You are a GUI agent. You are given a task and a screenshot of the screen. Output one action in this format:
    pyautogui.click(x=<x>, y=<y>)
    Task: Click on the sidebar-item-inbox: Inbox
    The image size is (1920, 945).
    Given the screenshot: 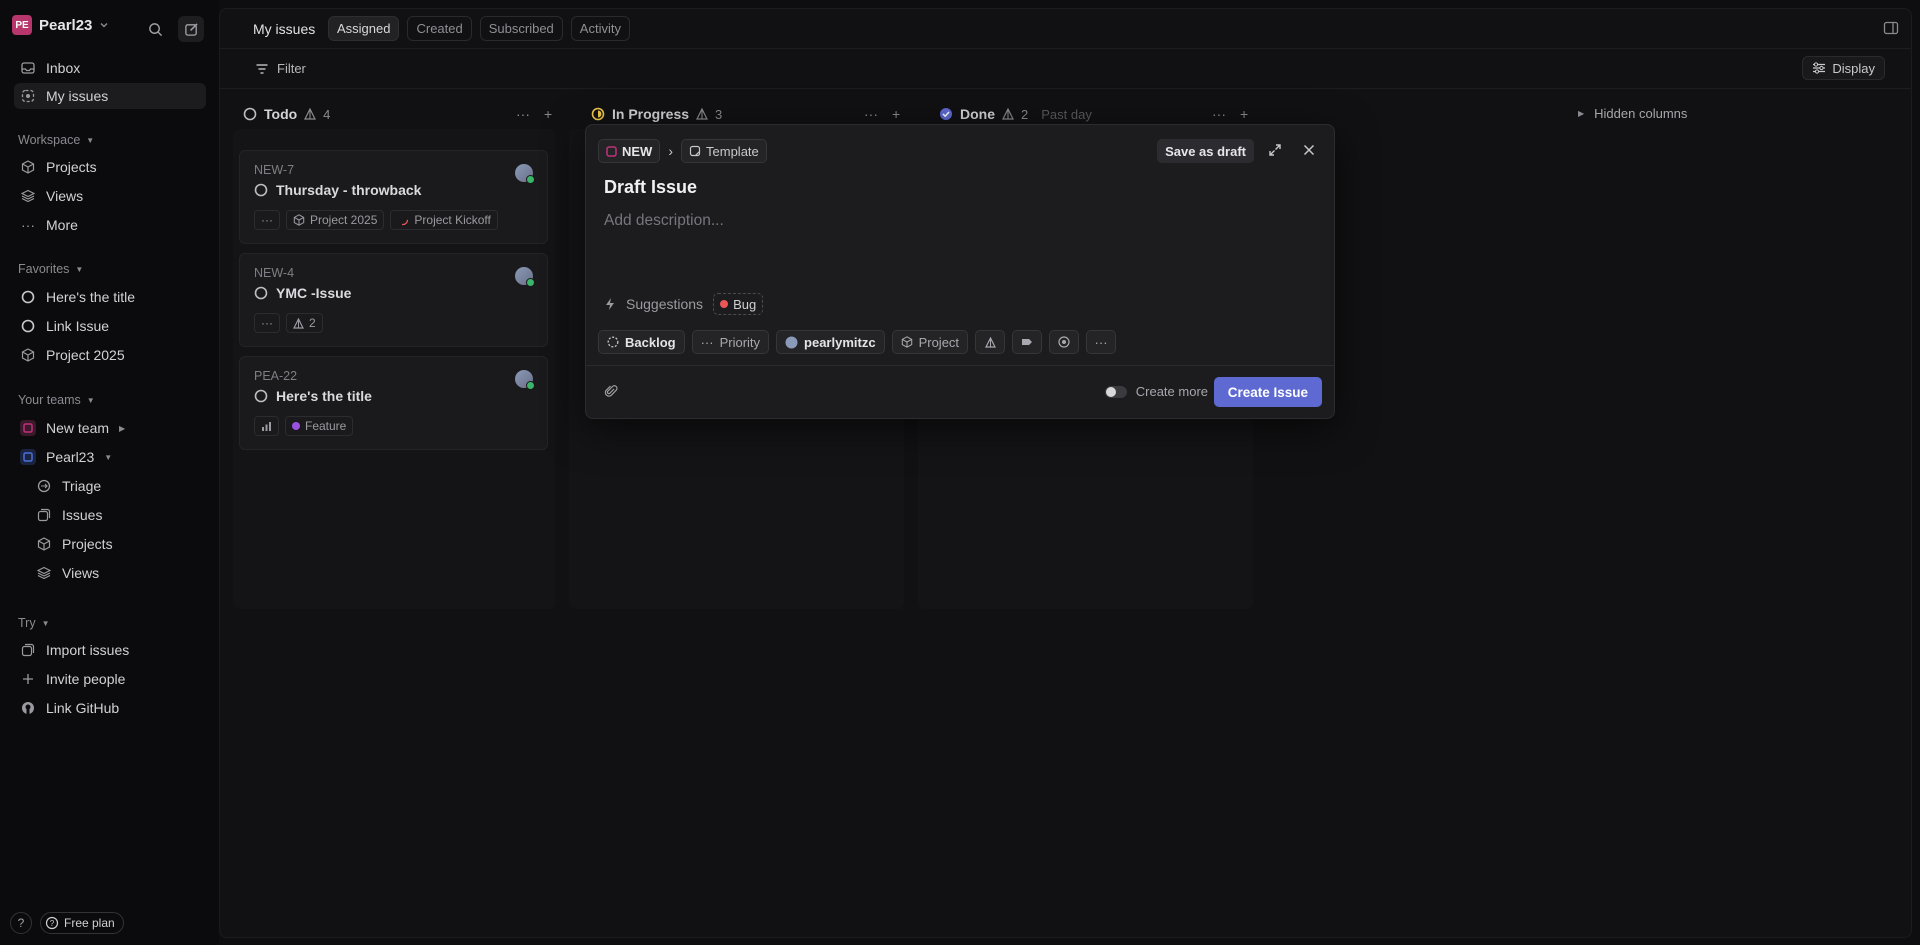 What is the action you would take?
    pyautogui.click(x=110, y=68)
    